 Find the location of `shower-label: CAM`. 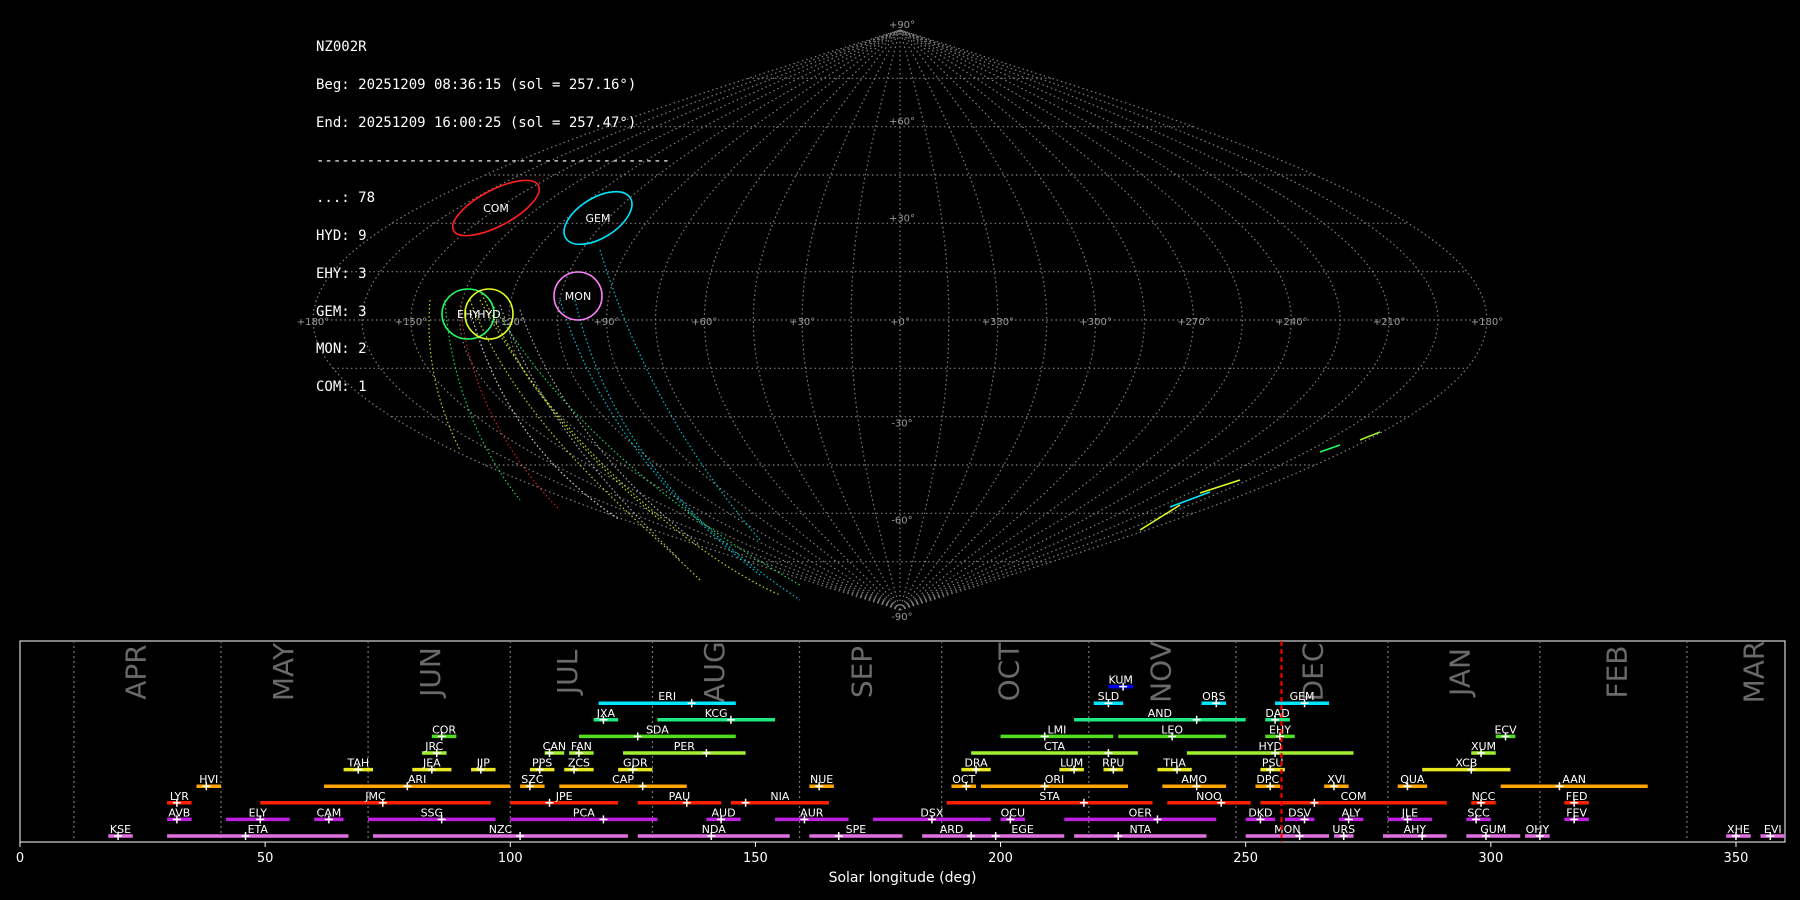

shower-label: CAM is located at coordinates (329, 812).